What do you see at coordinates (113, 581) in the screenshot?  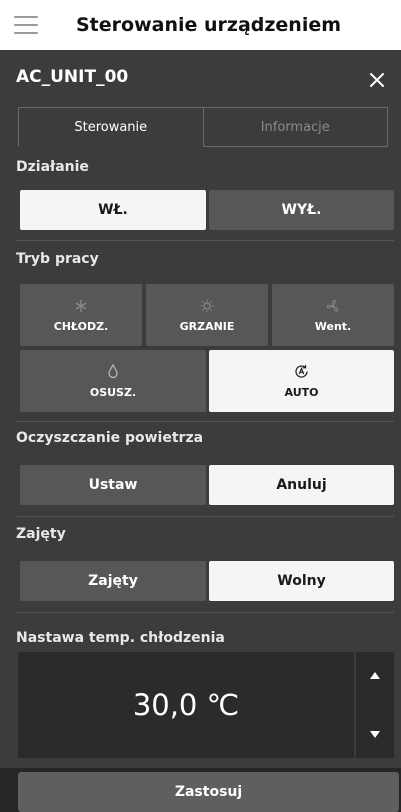 I see `occupied-button: Zajęty` at bounding box center [113, 581].